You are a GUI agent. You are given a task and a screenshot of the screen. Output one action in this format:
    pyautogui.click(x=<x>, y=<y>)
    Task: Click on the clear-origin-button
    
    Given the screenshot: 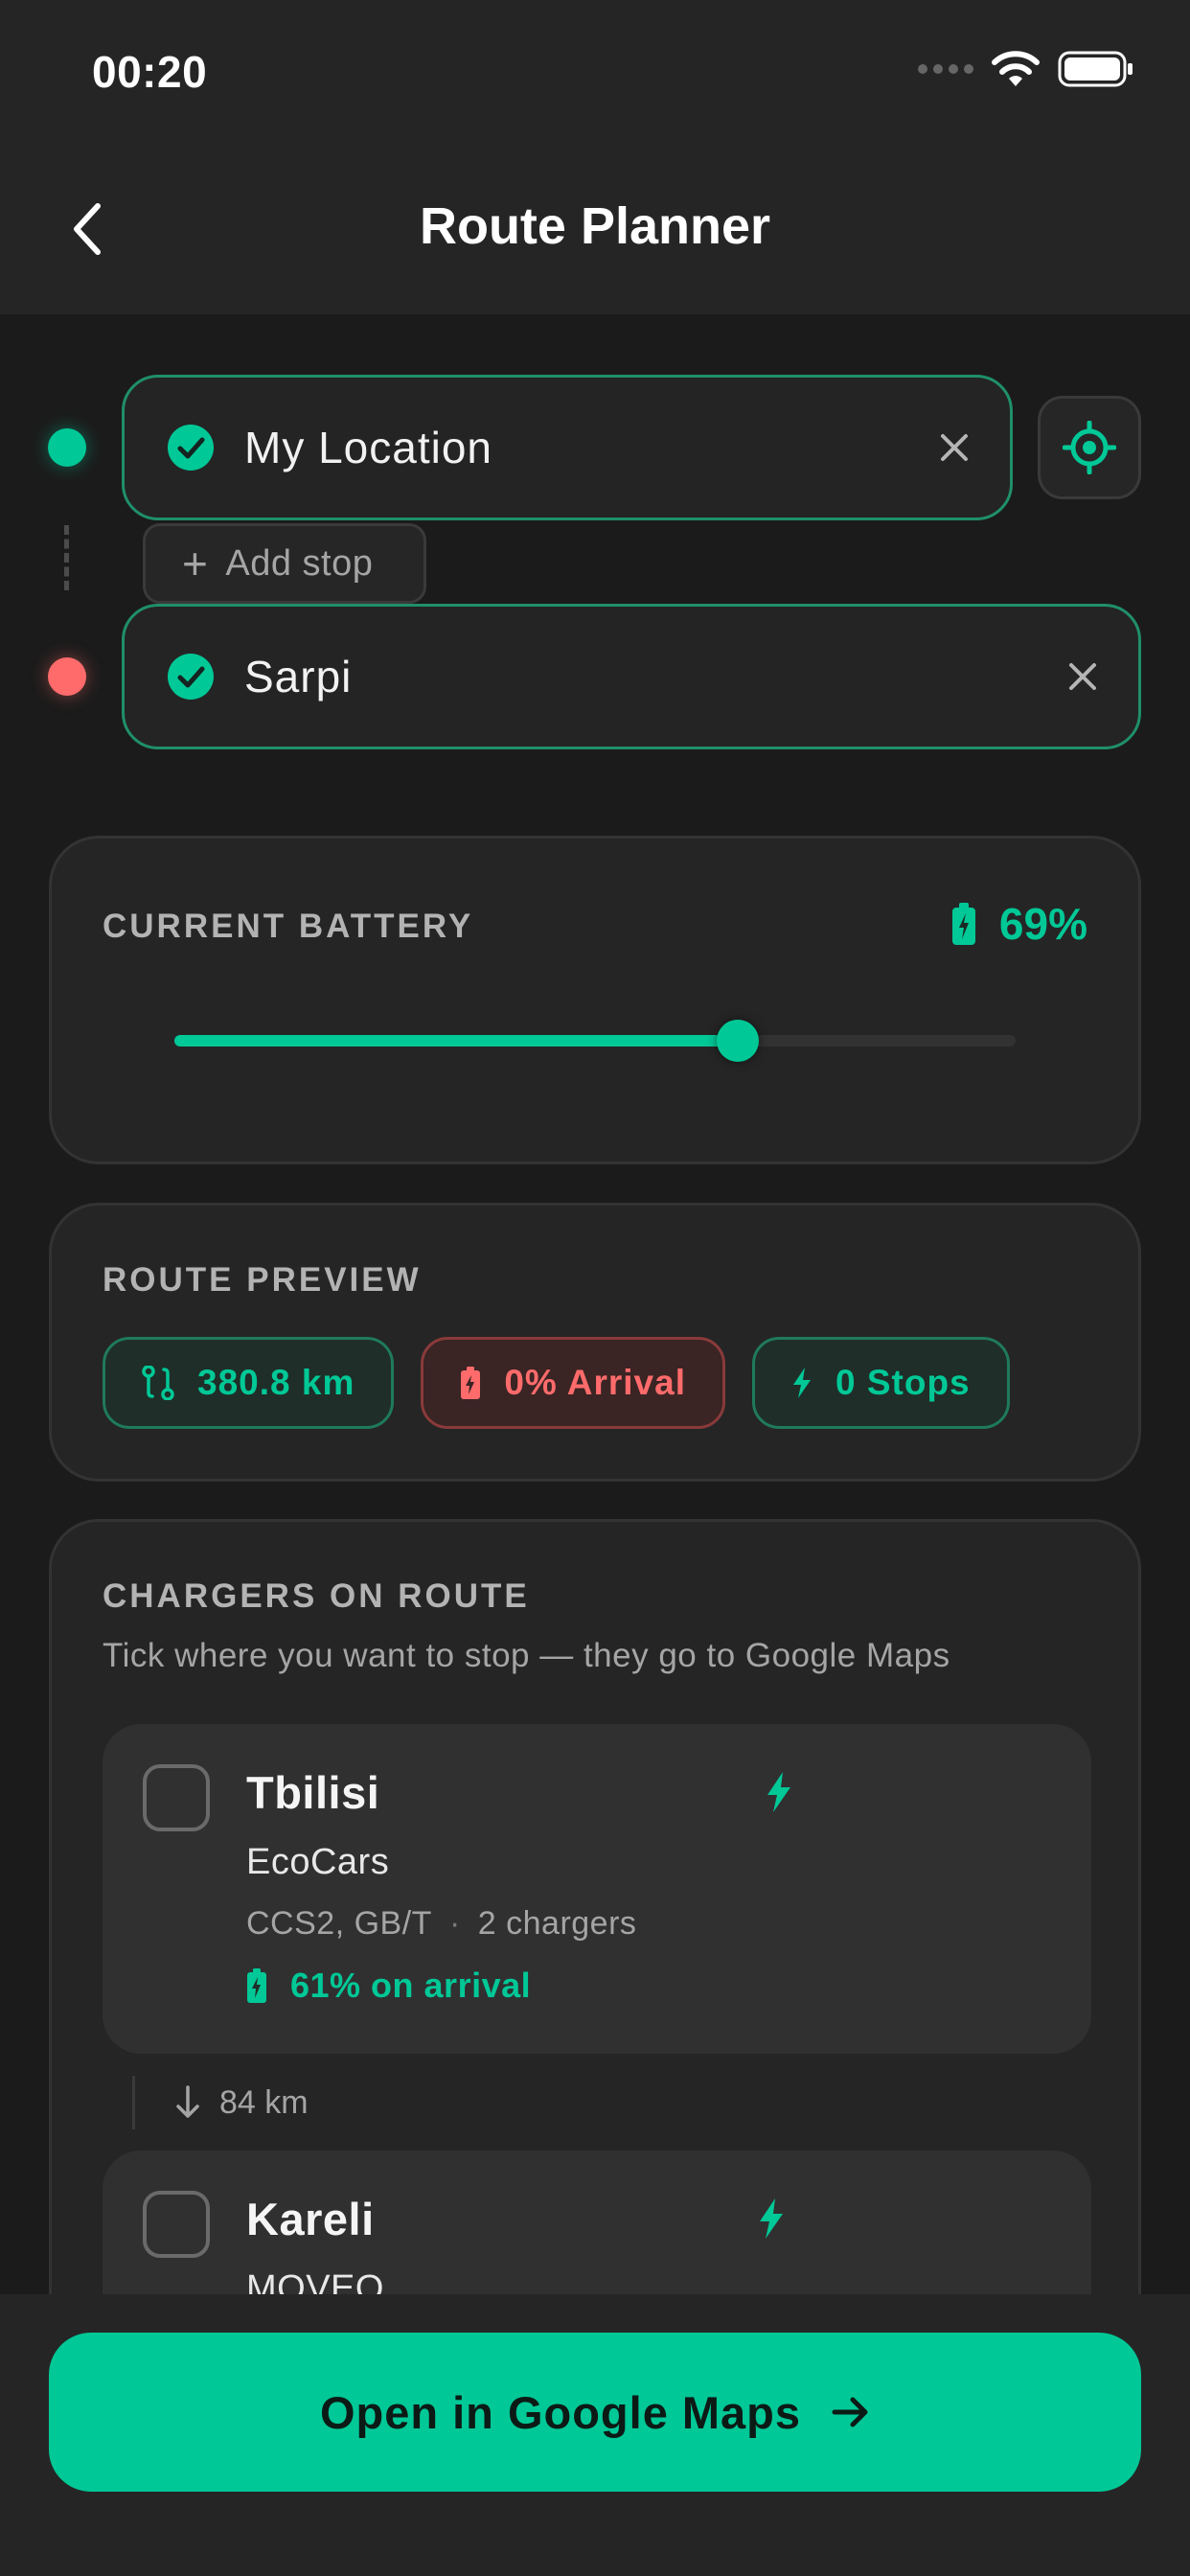 What is the action you would take?
    pyautogui.click(x=954, y=447)
    